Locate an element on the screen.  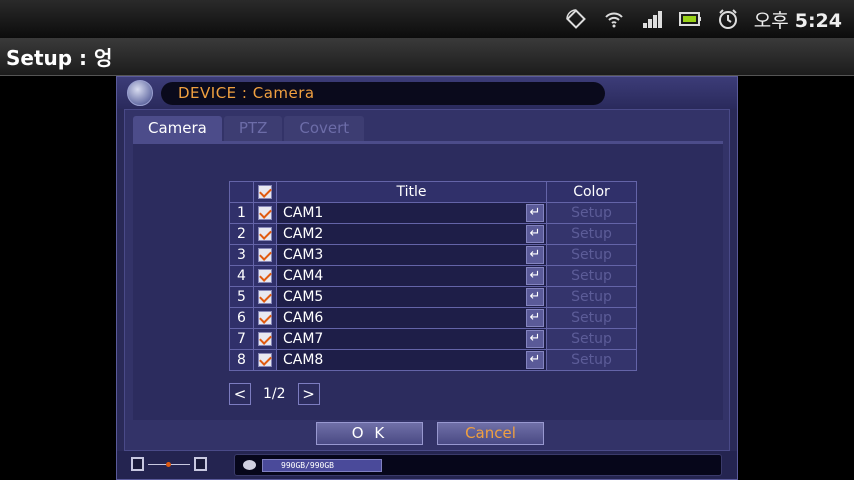
table-row: 2 CAM2 ↵ Setup is located at coordinates (433, 234).